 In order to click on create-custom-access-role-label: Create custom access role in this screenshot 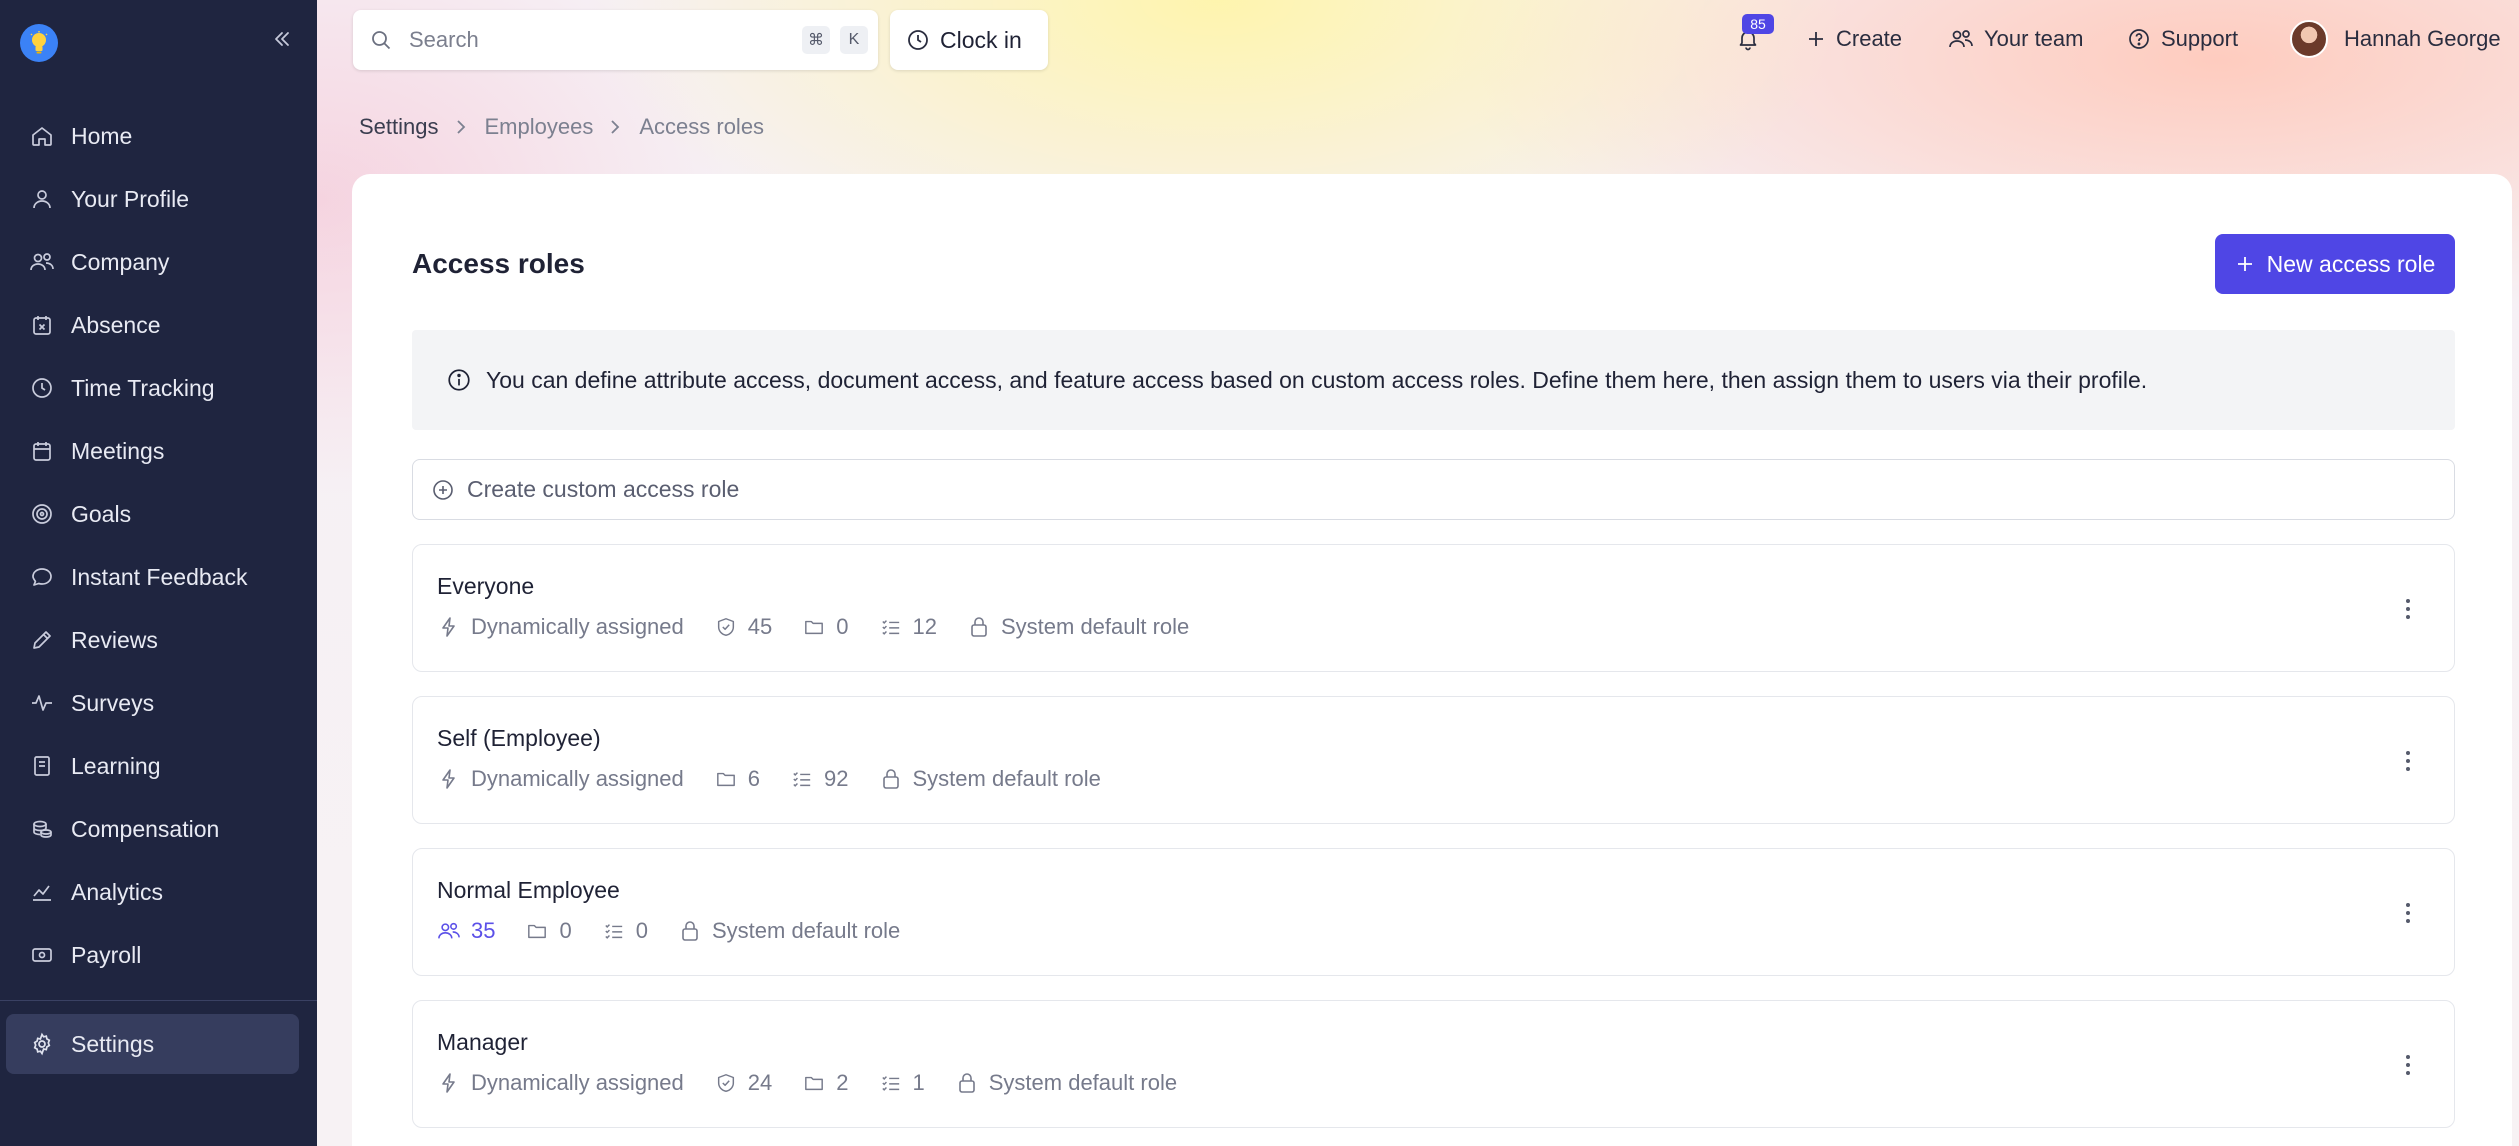, I will do `click(603, 489)`.